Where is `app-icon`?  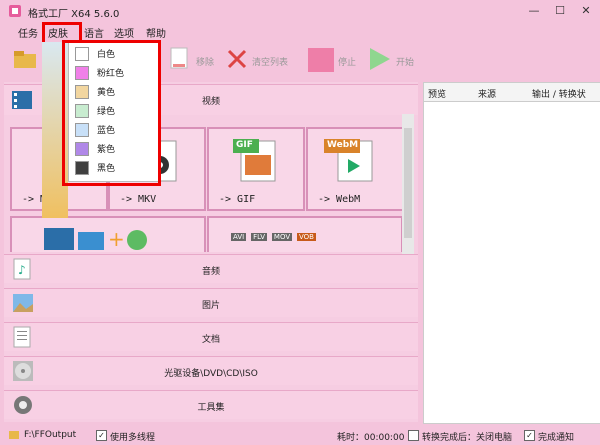
app-icon is located at coordinates (15, 11).